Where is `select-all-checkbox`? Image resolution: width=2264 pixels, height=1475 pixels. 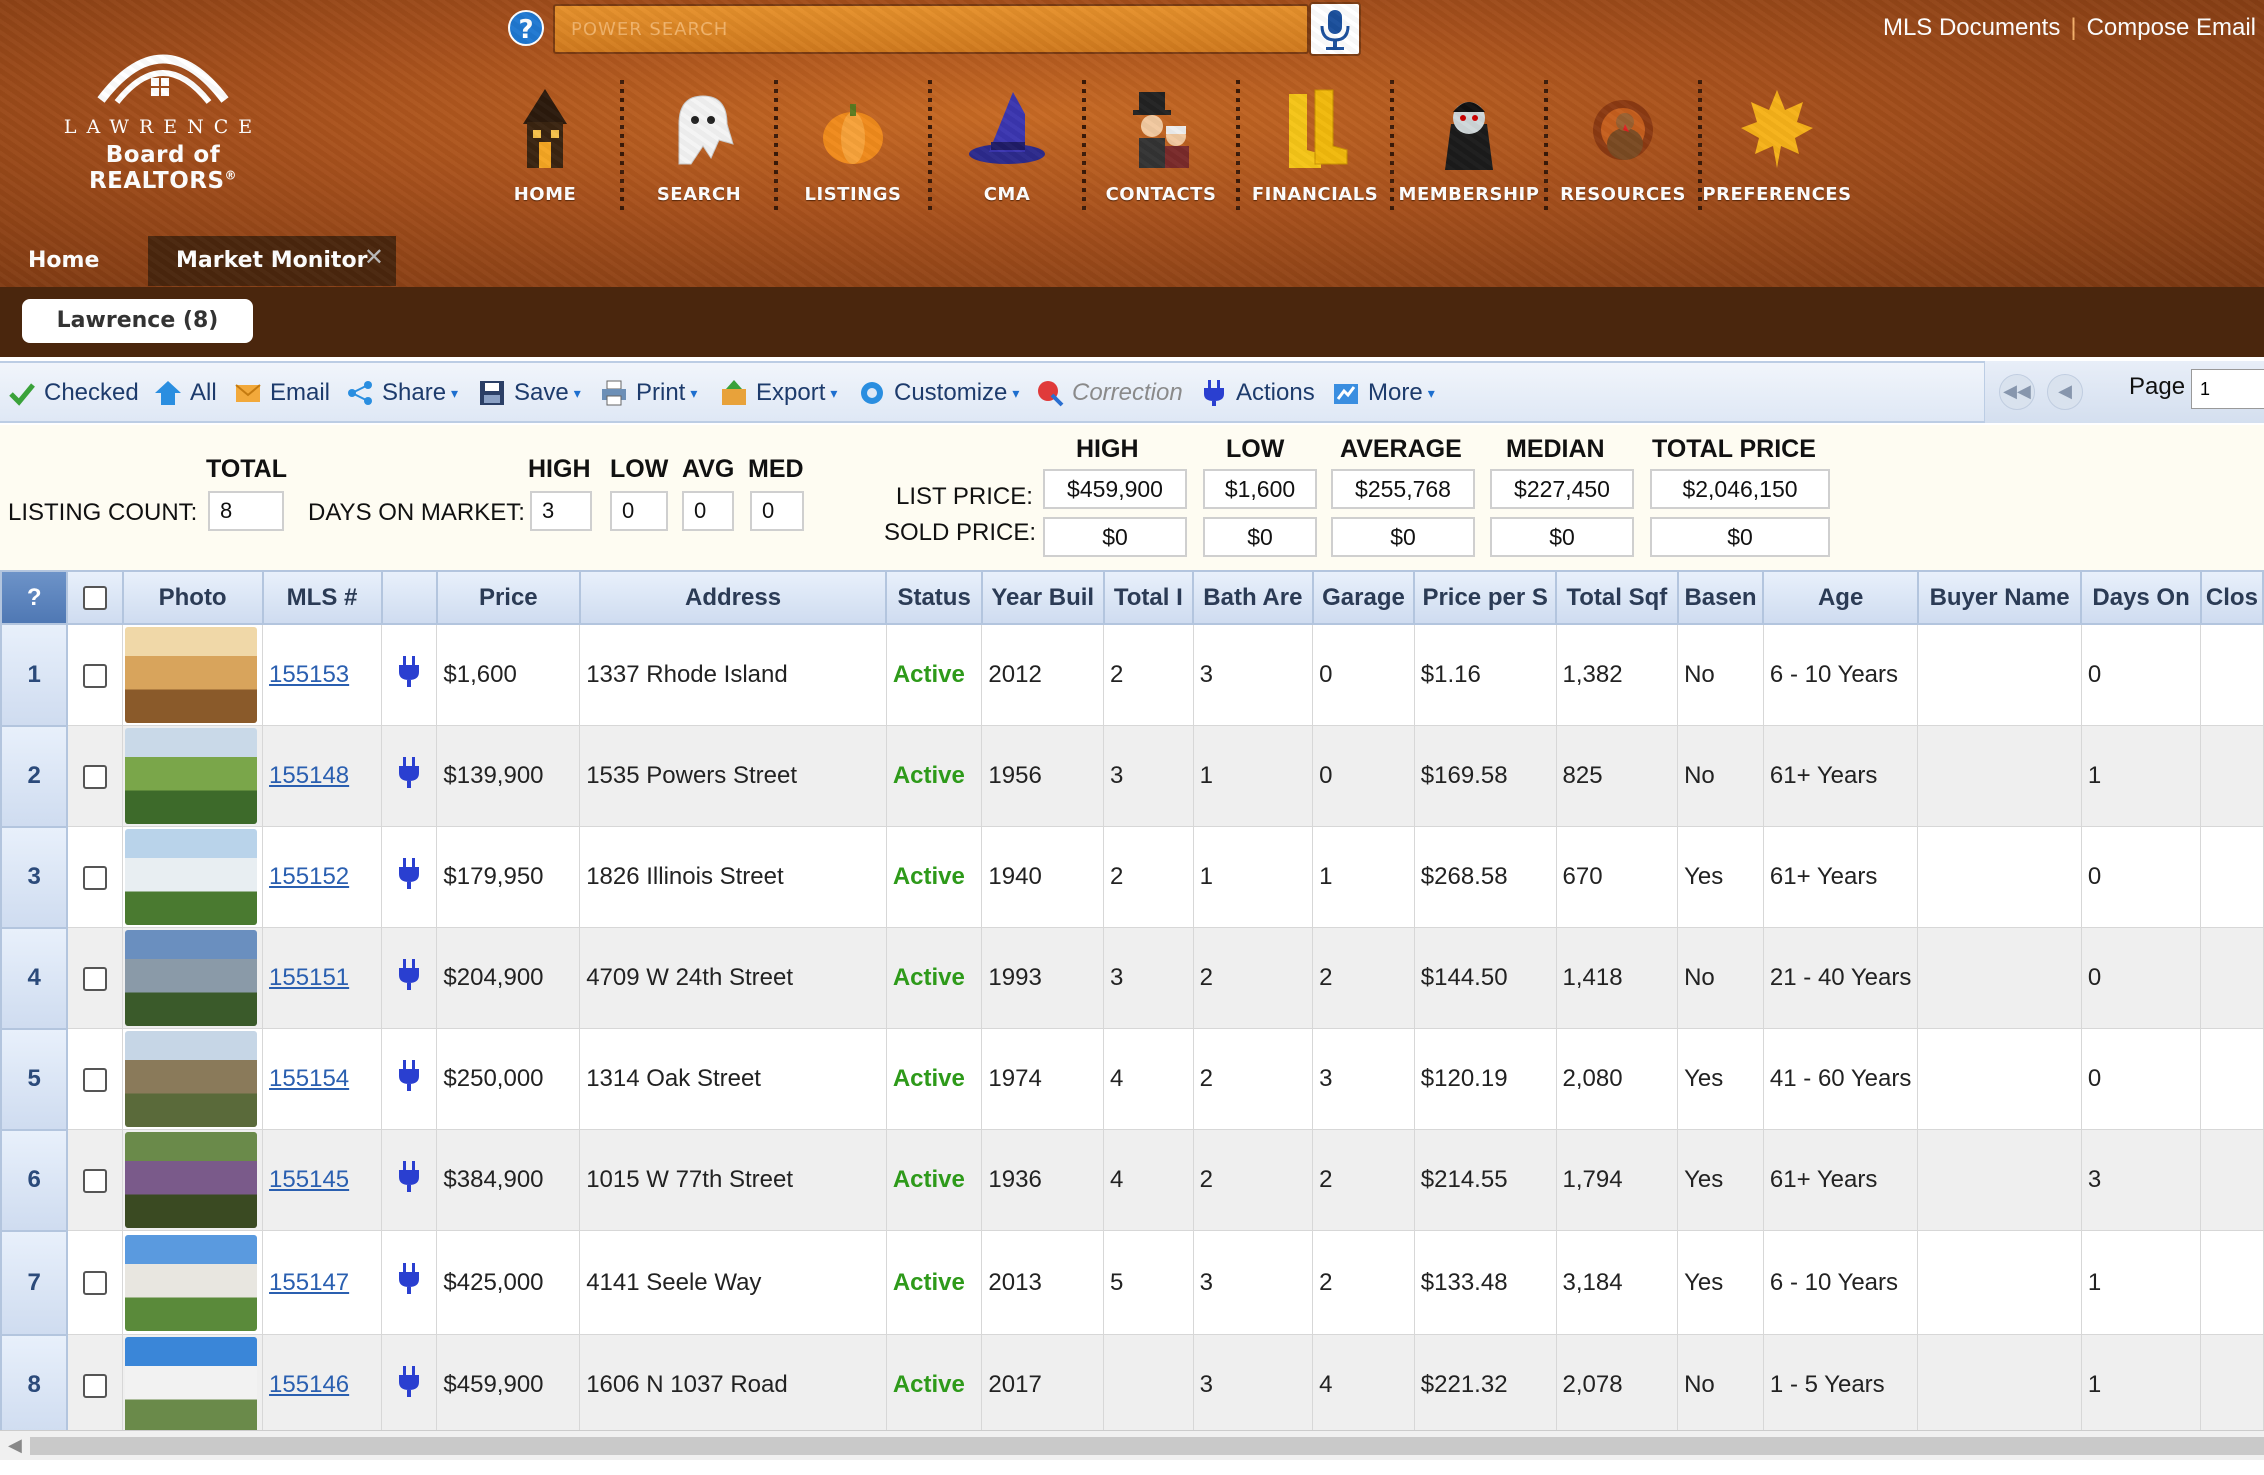 select-all-checkbox is located at coordinates (95, 598).